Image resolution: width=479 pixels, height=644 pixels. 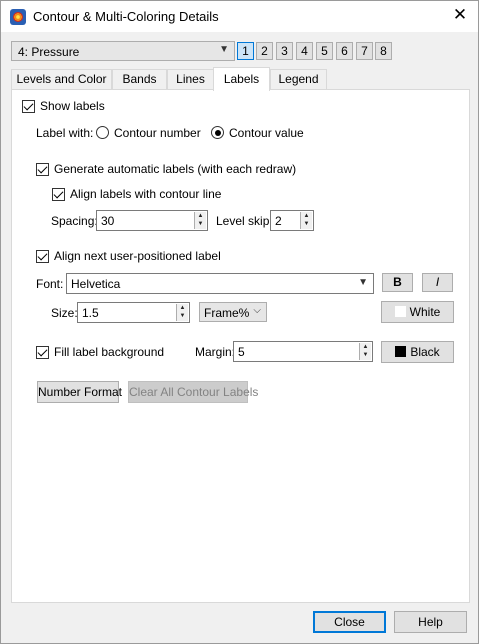 I want to click on size-units-select: Frame% ⌵, so click(x=233, y=312).